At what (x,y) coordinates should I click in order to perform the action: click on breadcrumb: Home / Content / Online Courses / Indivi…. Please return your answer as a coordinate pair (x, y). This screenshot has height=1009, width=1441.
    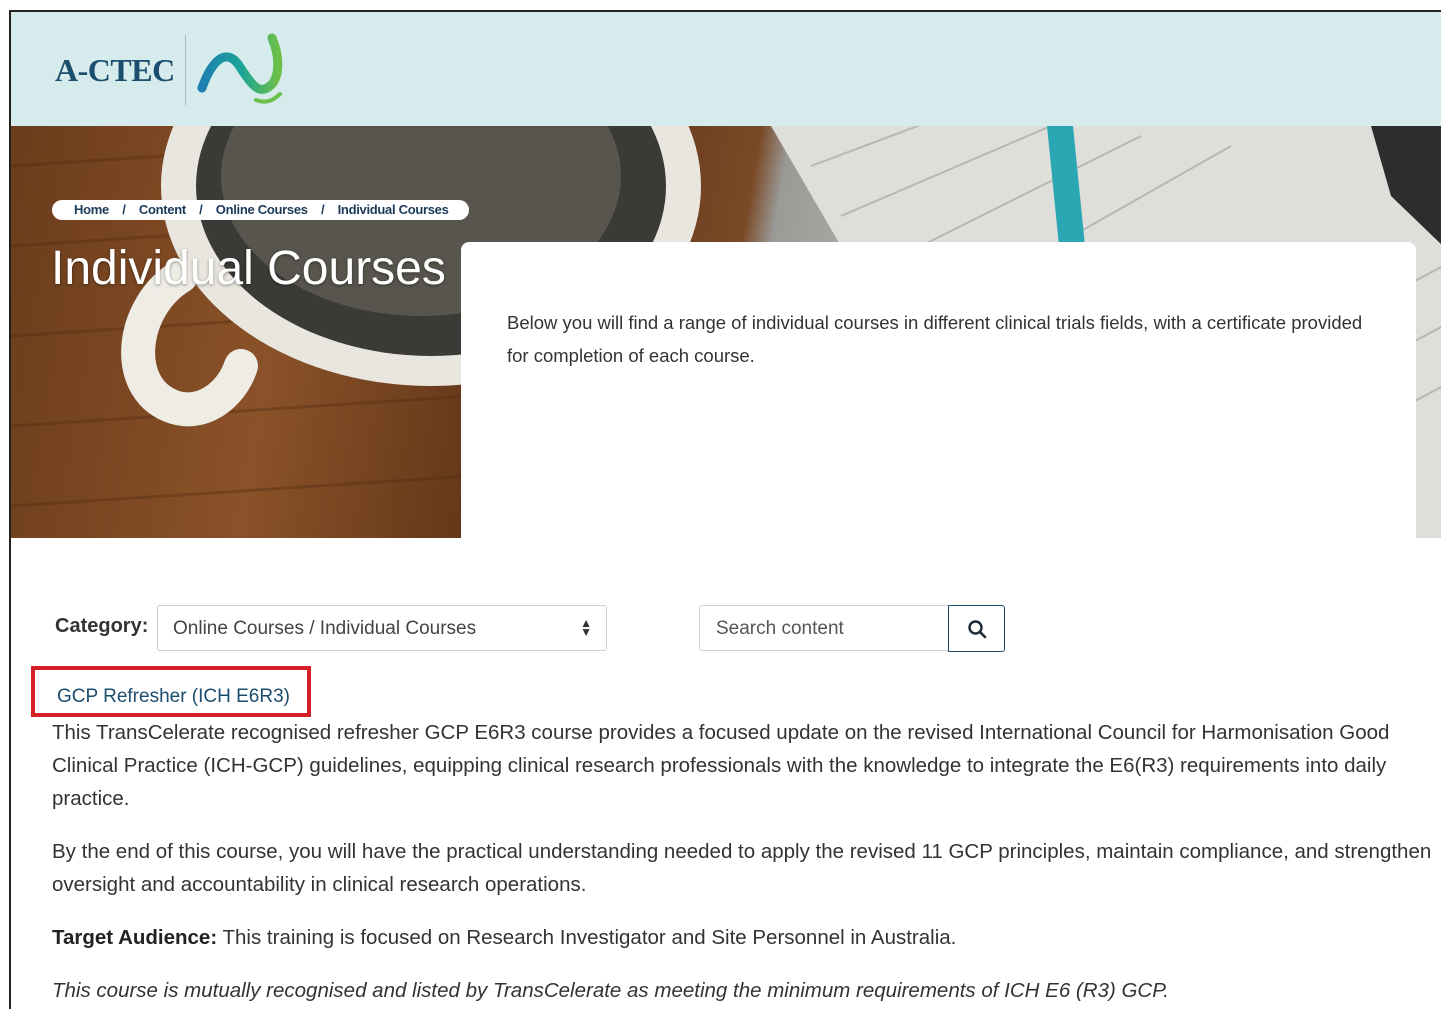
    Looking at the image, I should click on (260, 210).